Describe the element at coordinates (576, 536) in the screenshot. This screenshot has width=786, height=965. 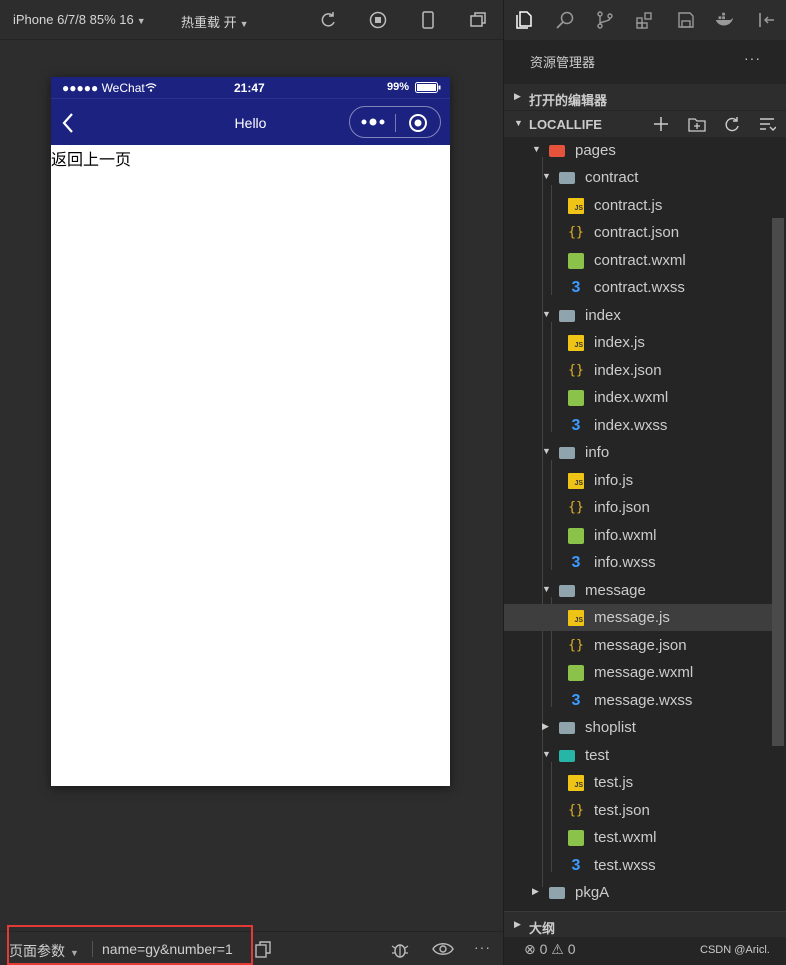
I see `wxml-file-icon` at that location.